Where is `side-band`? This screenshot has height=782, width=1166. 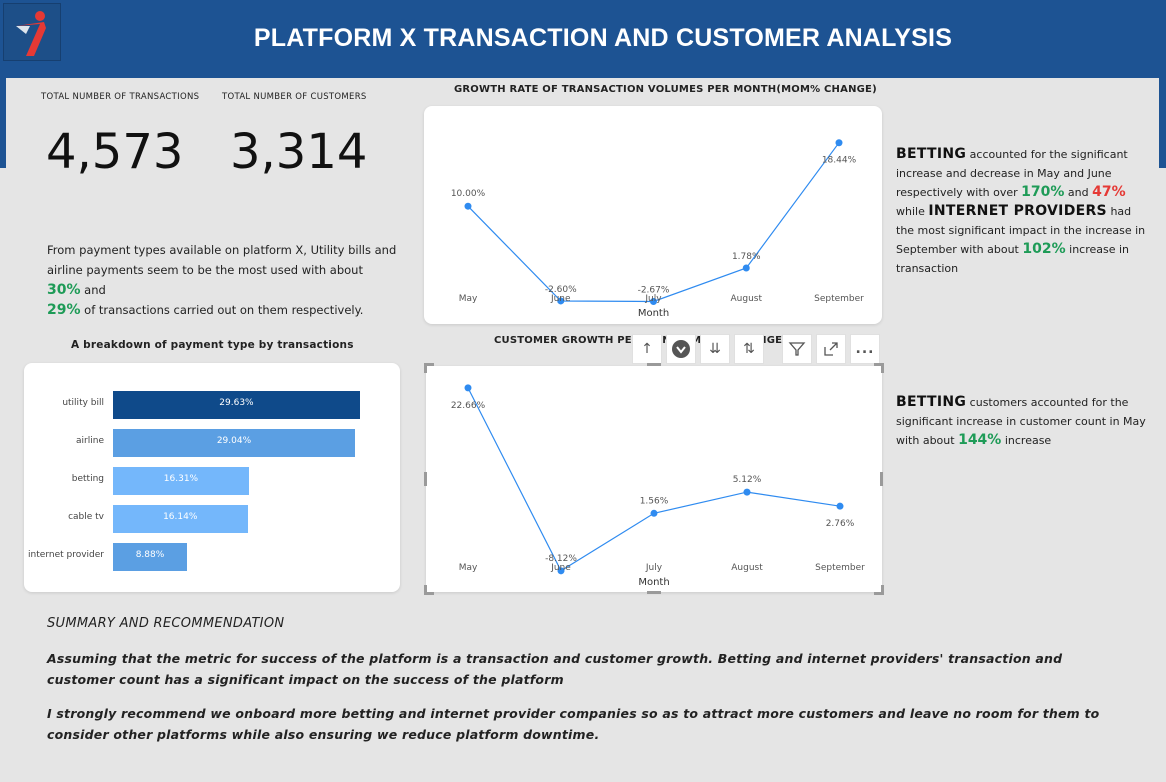 side-band is located at coordinates (1162, 123).